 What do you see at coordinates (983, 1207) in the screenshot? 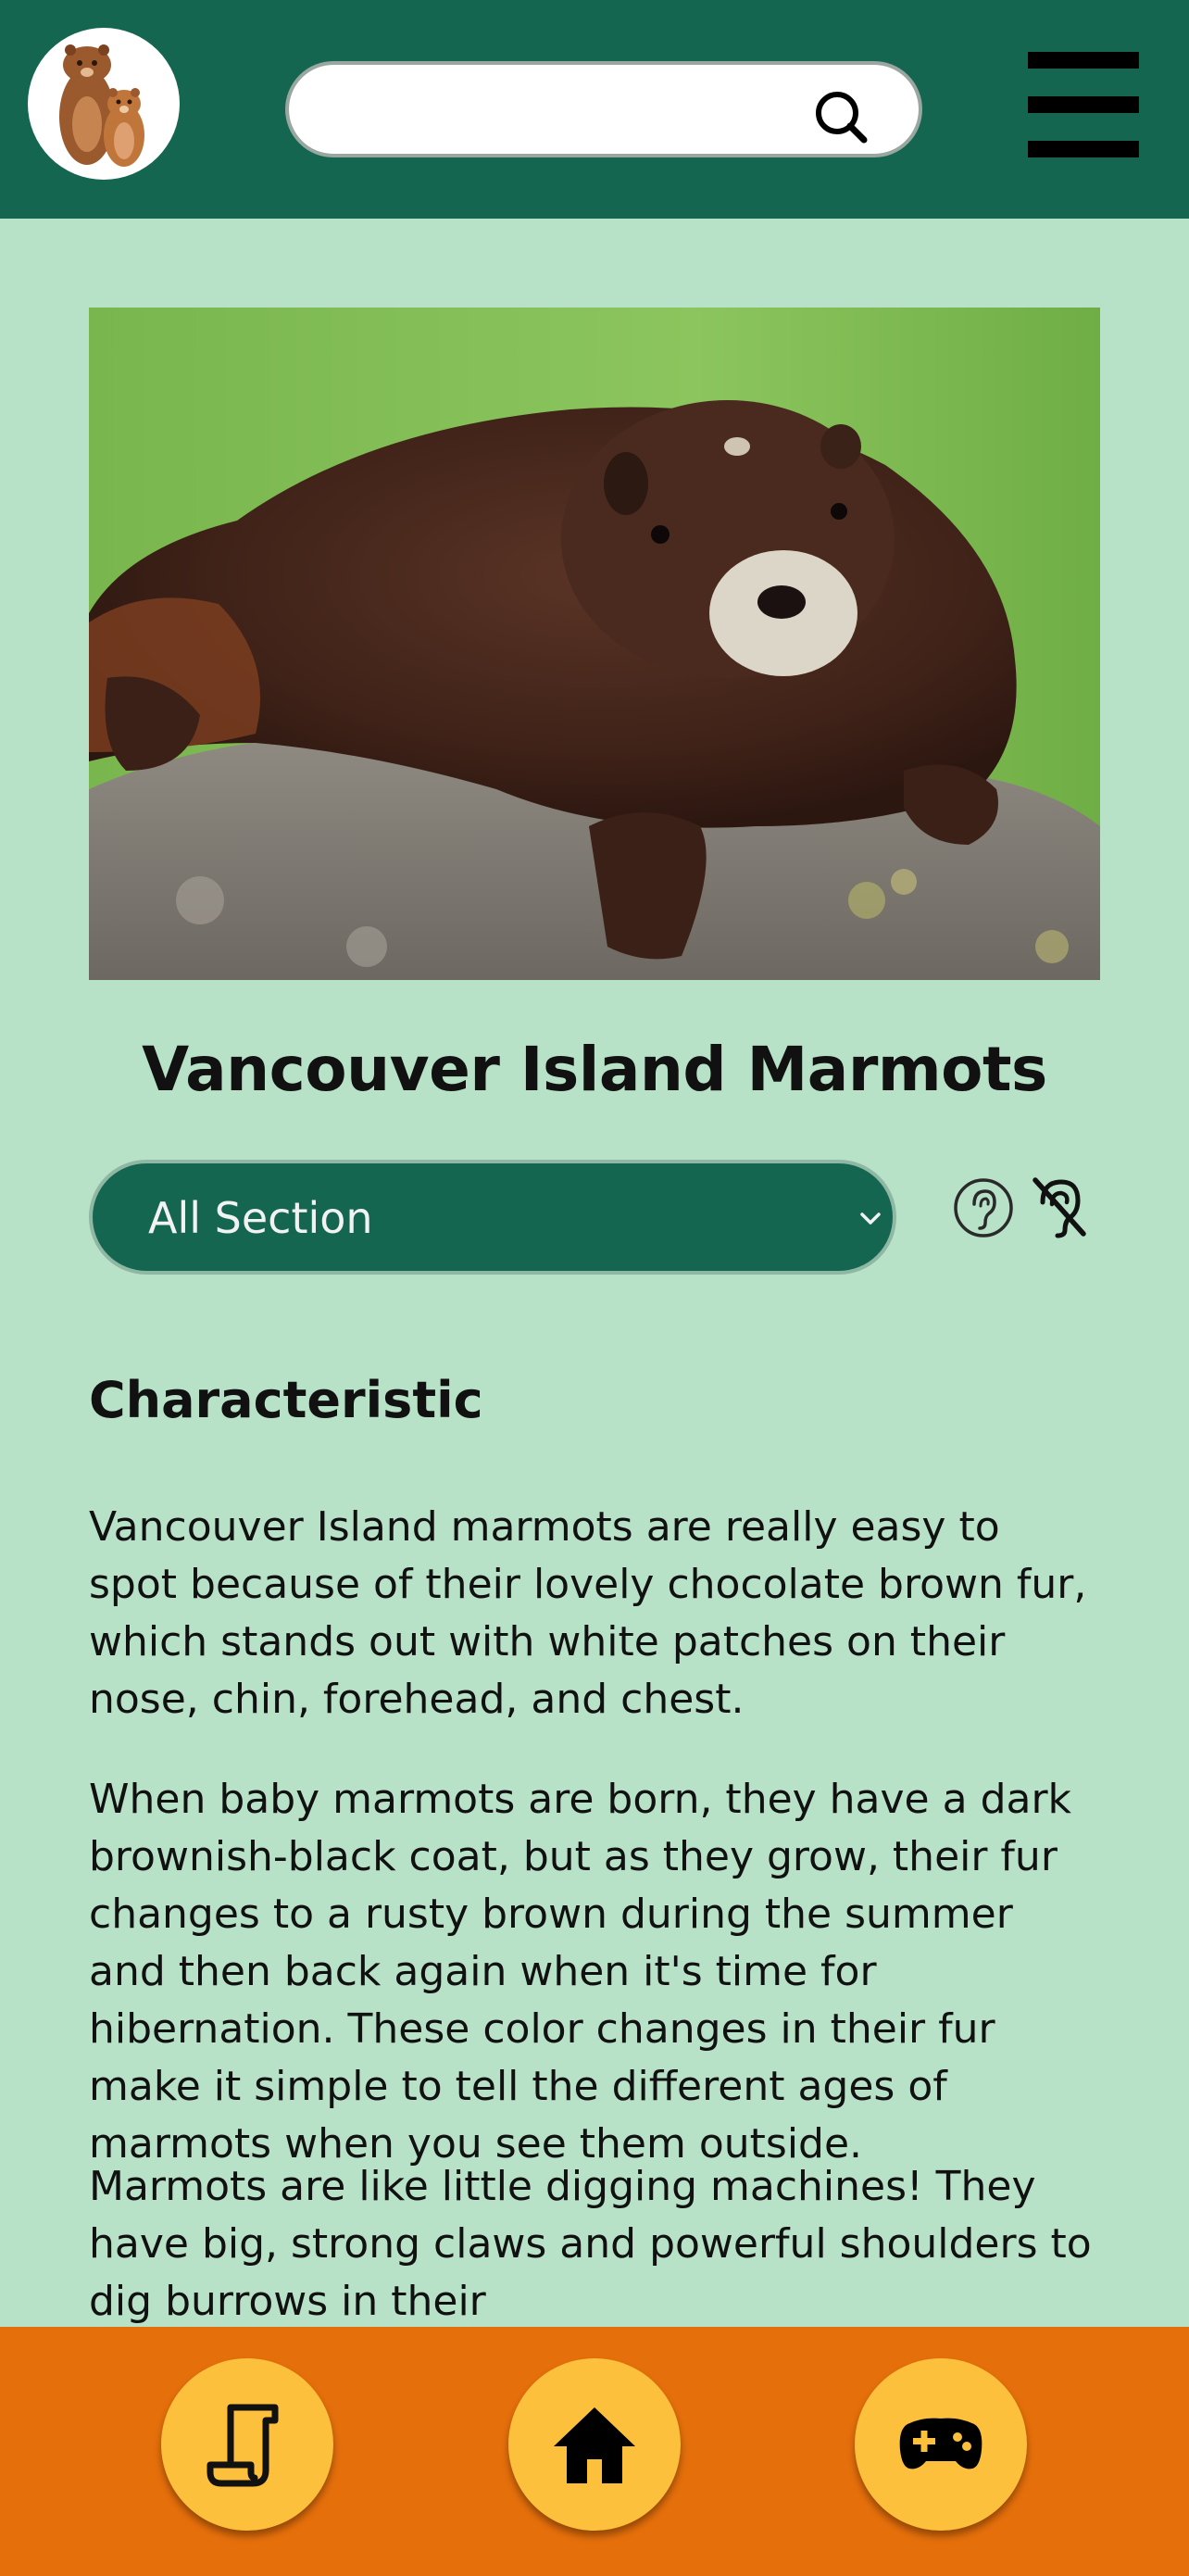
I see `ear-listen-icon` at bounding box center [983, 1207].